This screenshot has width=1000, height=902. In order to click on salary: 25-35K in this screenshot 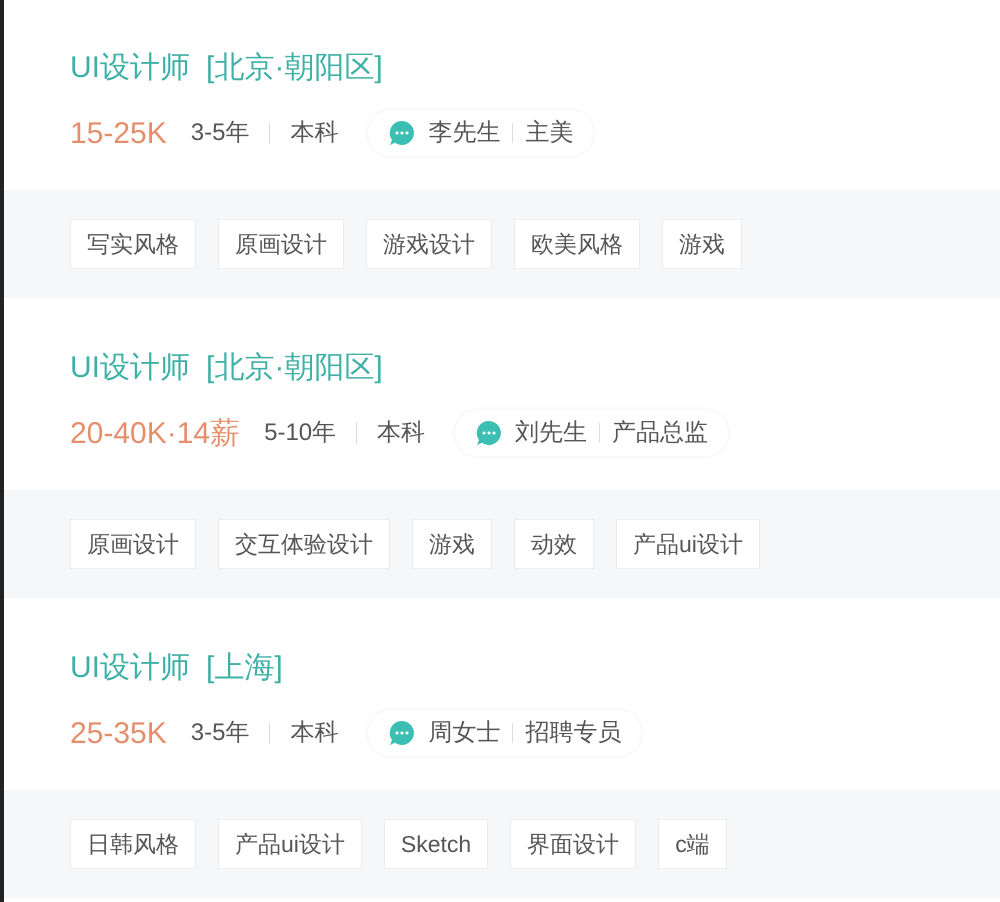, I will do `click(118, 734)`.